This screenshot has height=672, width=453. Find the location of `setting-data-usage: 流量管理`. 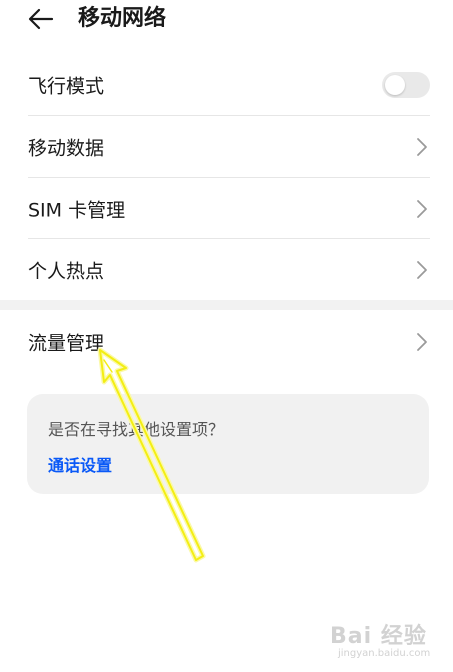

setting-data-usage: 流量管理 is located at coordinates (229, 342).